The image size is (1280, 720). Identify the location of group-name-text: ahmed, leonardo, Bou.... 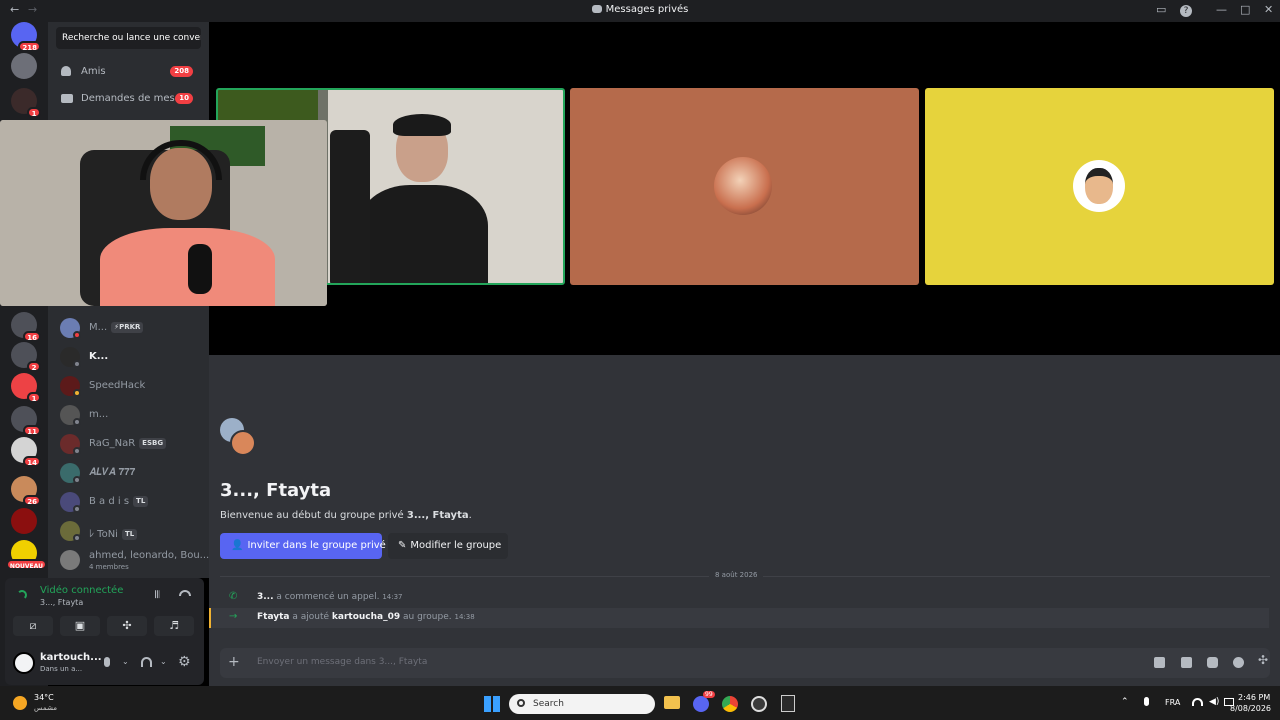
(149, 555).